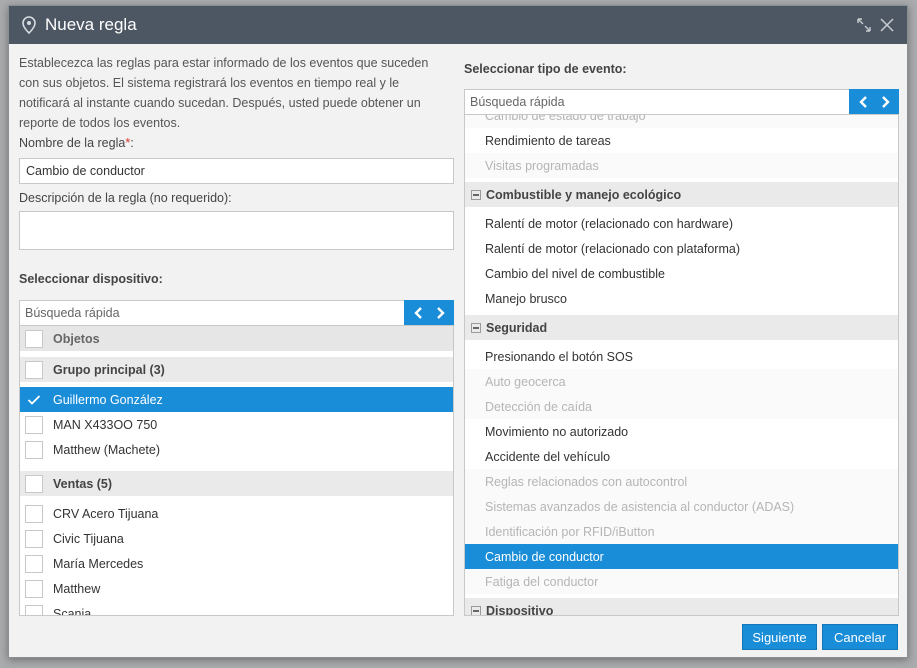 The height and width of the screenshot is (668, 917). I want to click on rule-name-label: Nombre de la regla*:, so click(76, 143).